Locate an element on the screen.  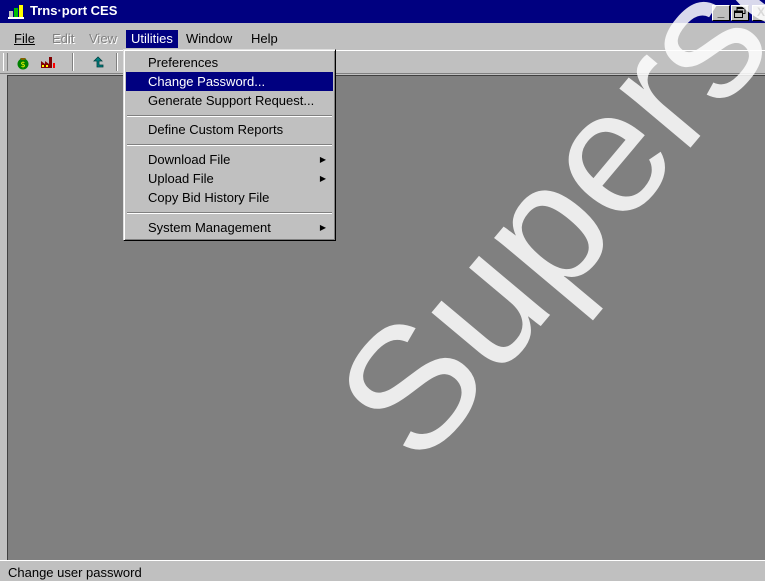
restore-icon is located at coordinates (740, 12).